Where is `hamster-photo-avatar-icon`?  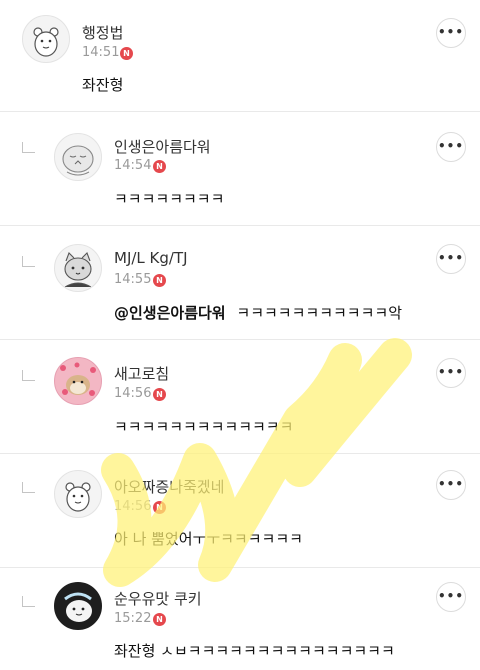
hamster-photo-avatar-icon is located at coordinates (78, 379).